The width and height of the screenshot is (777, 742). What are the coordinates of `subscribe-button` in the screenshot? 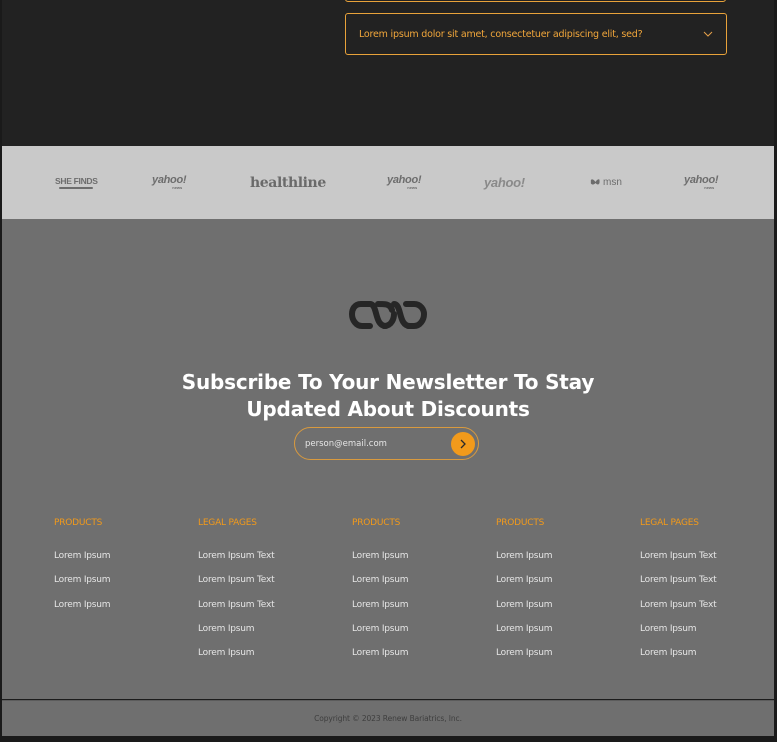 It's located at (463, 444).